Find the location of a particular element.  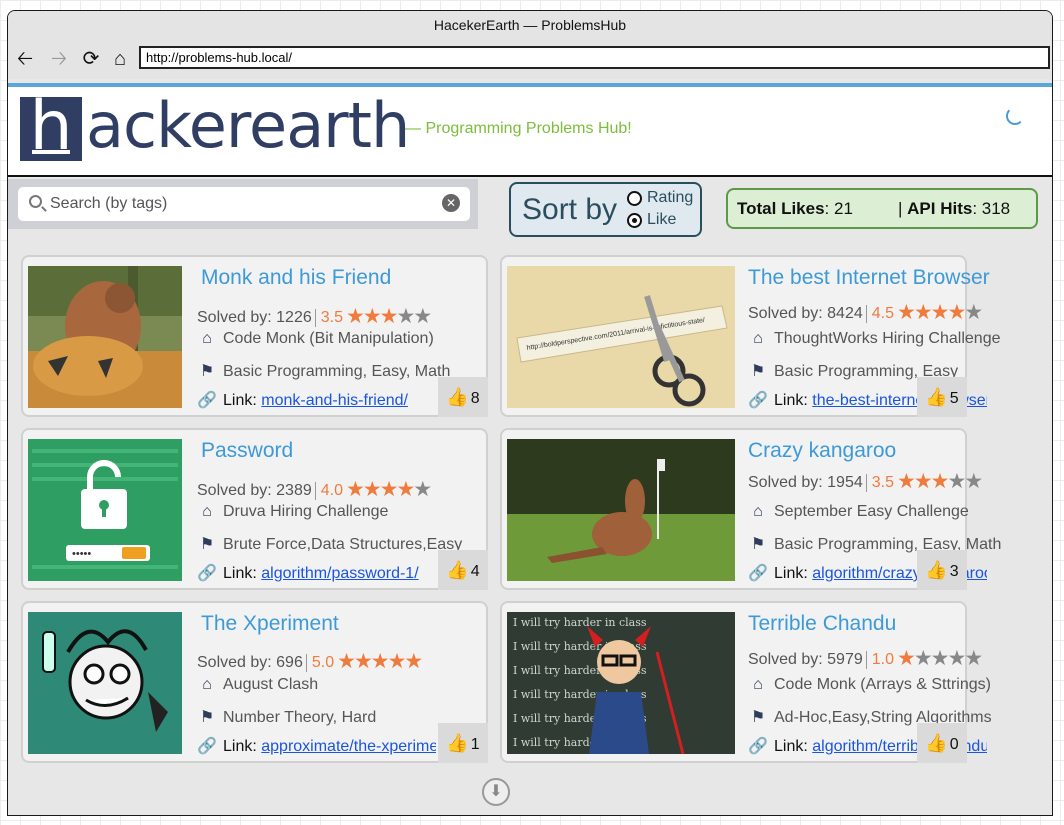

contest-row: ⌂ Druva Hiring Challenge is located at coordinates (292, 512).